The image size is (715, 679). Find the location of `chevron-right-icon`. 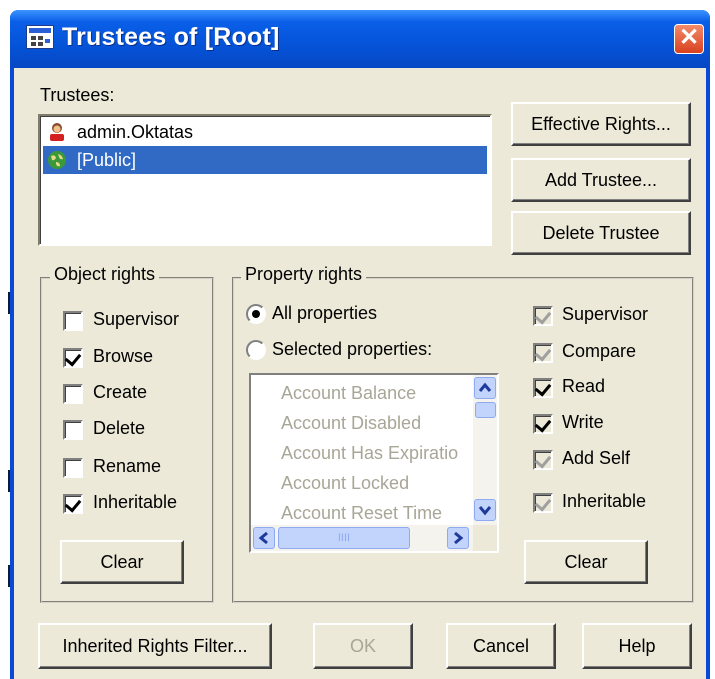

chevron-right-icon is located at coordinates (459, 538).